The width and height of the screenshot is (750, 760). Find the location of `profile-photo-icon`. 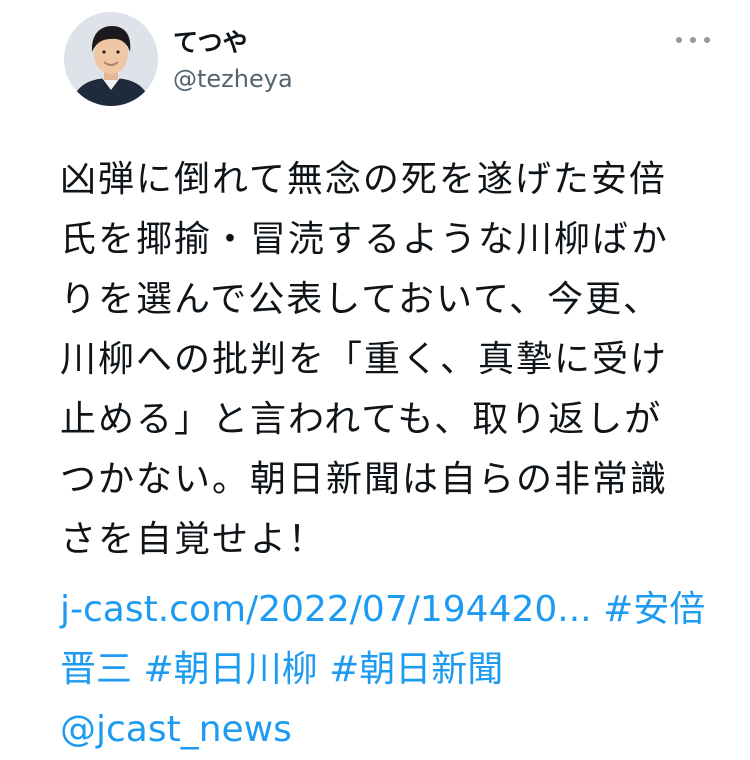

profile-photo-icon is located at coordinates (111, 59).